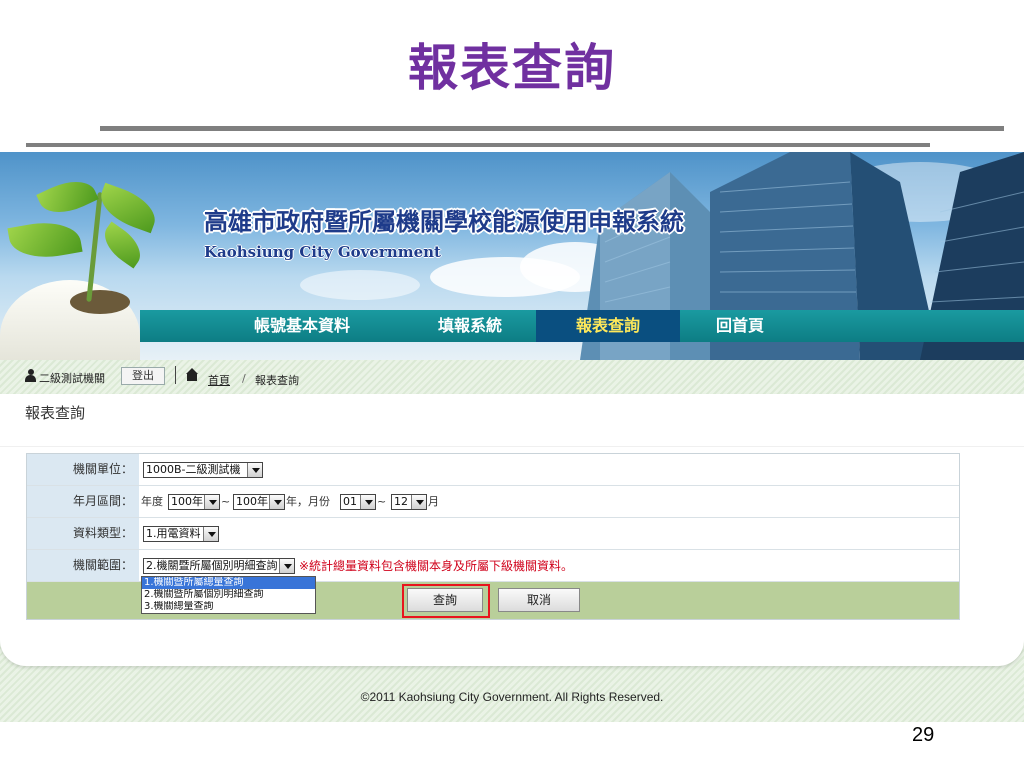 This screenshot has width=1024, height=768. I want to click on user-name: 二級測試機關, so click(72, 378).